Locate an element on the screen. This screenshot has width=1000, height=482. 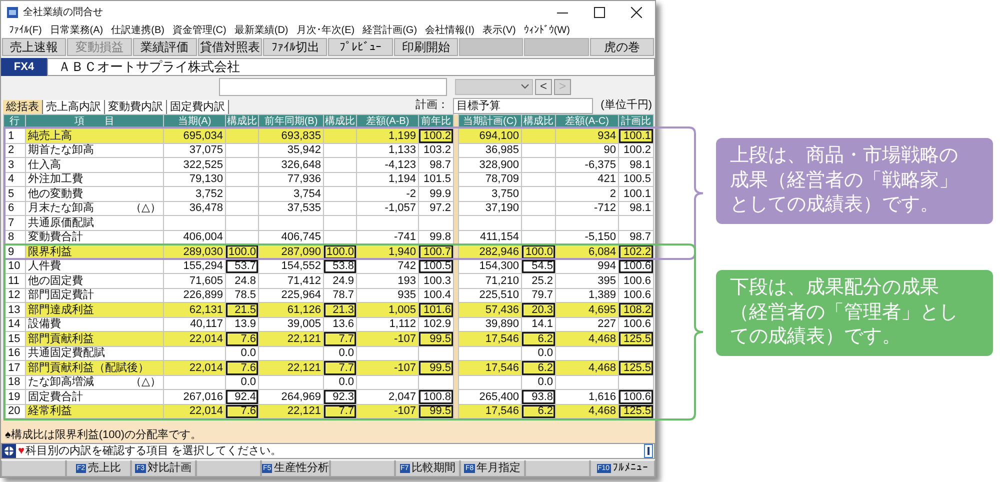
row-label: 固定費合計 is located at coordinates (95, 397).